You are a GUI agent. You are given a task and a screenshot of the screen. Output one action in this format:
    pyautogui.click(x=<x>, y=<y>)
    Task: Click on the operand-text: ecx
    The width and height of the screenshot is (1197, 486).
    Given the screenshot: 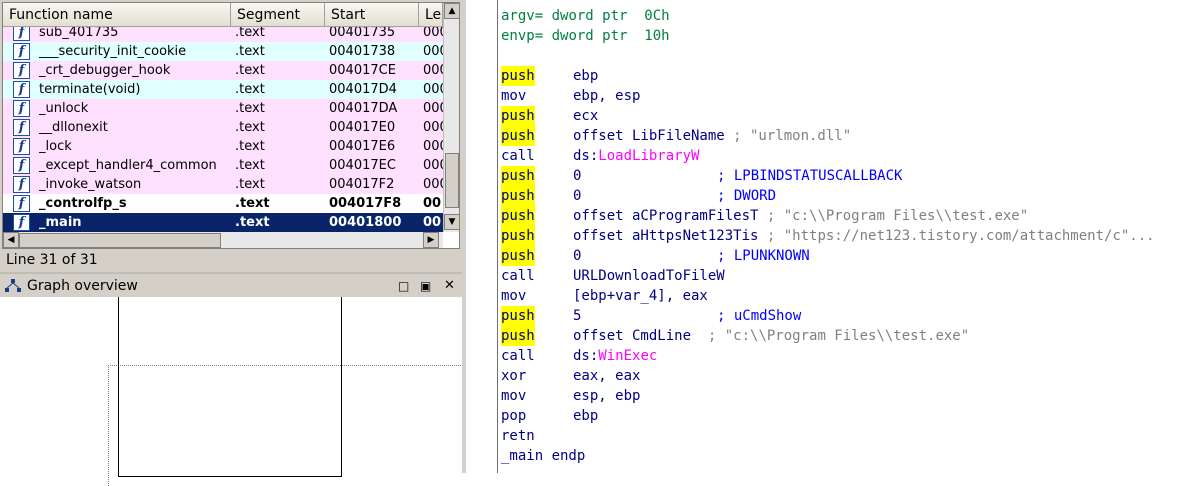 What is the action you would take?
    pyautogui.click(x=586, y=116)
    